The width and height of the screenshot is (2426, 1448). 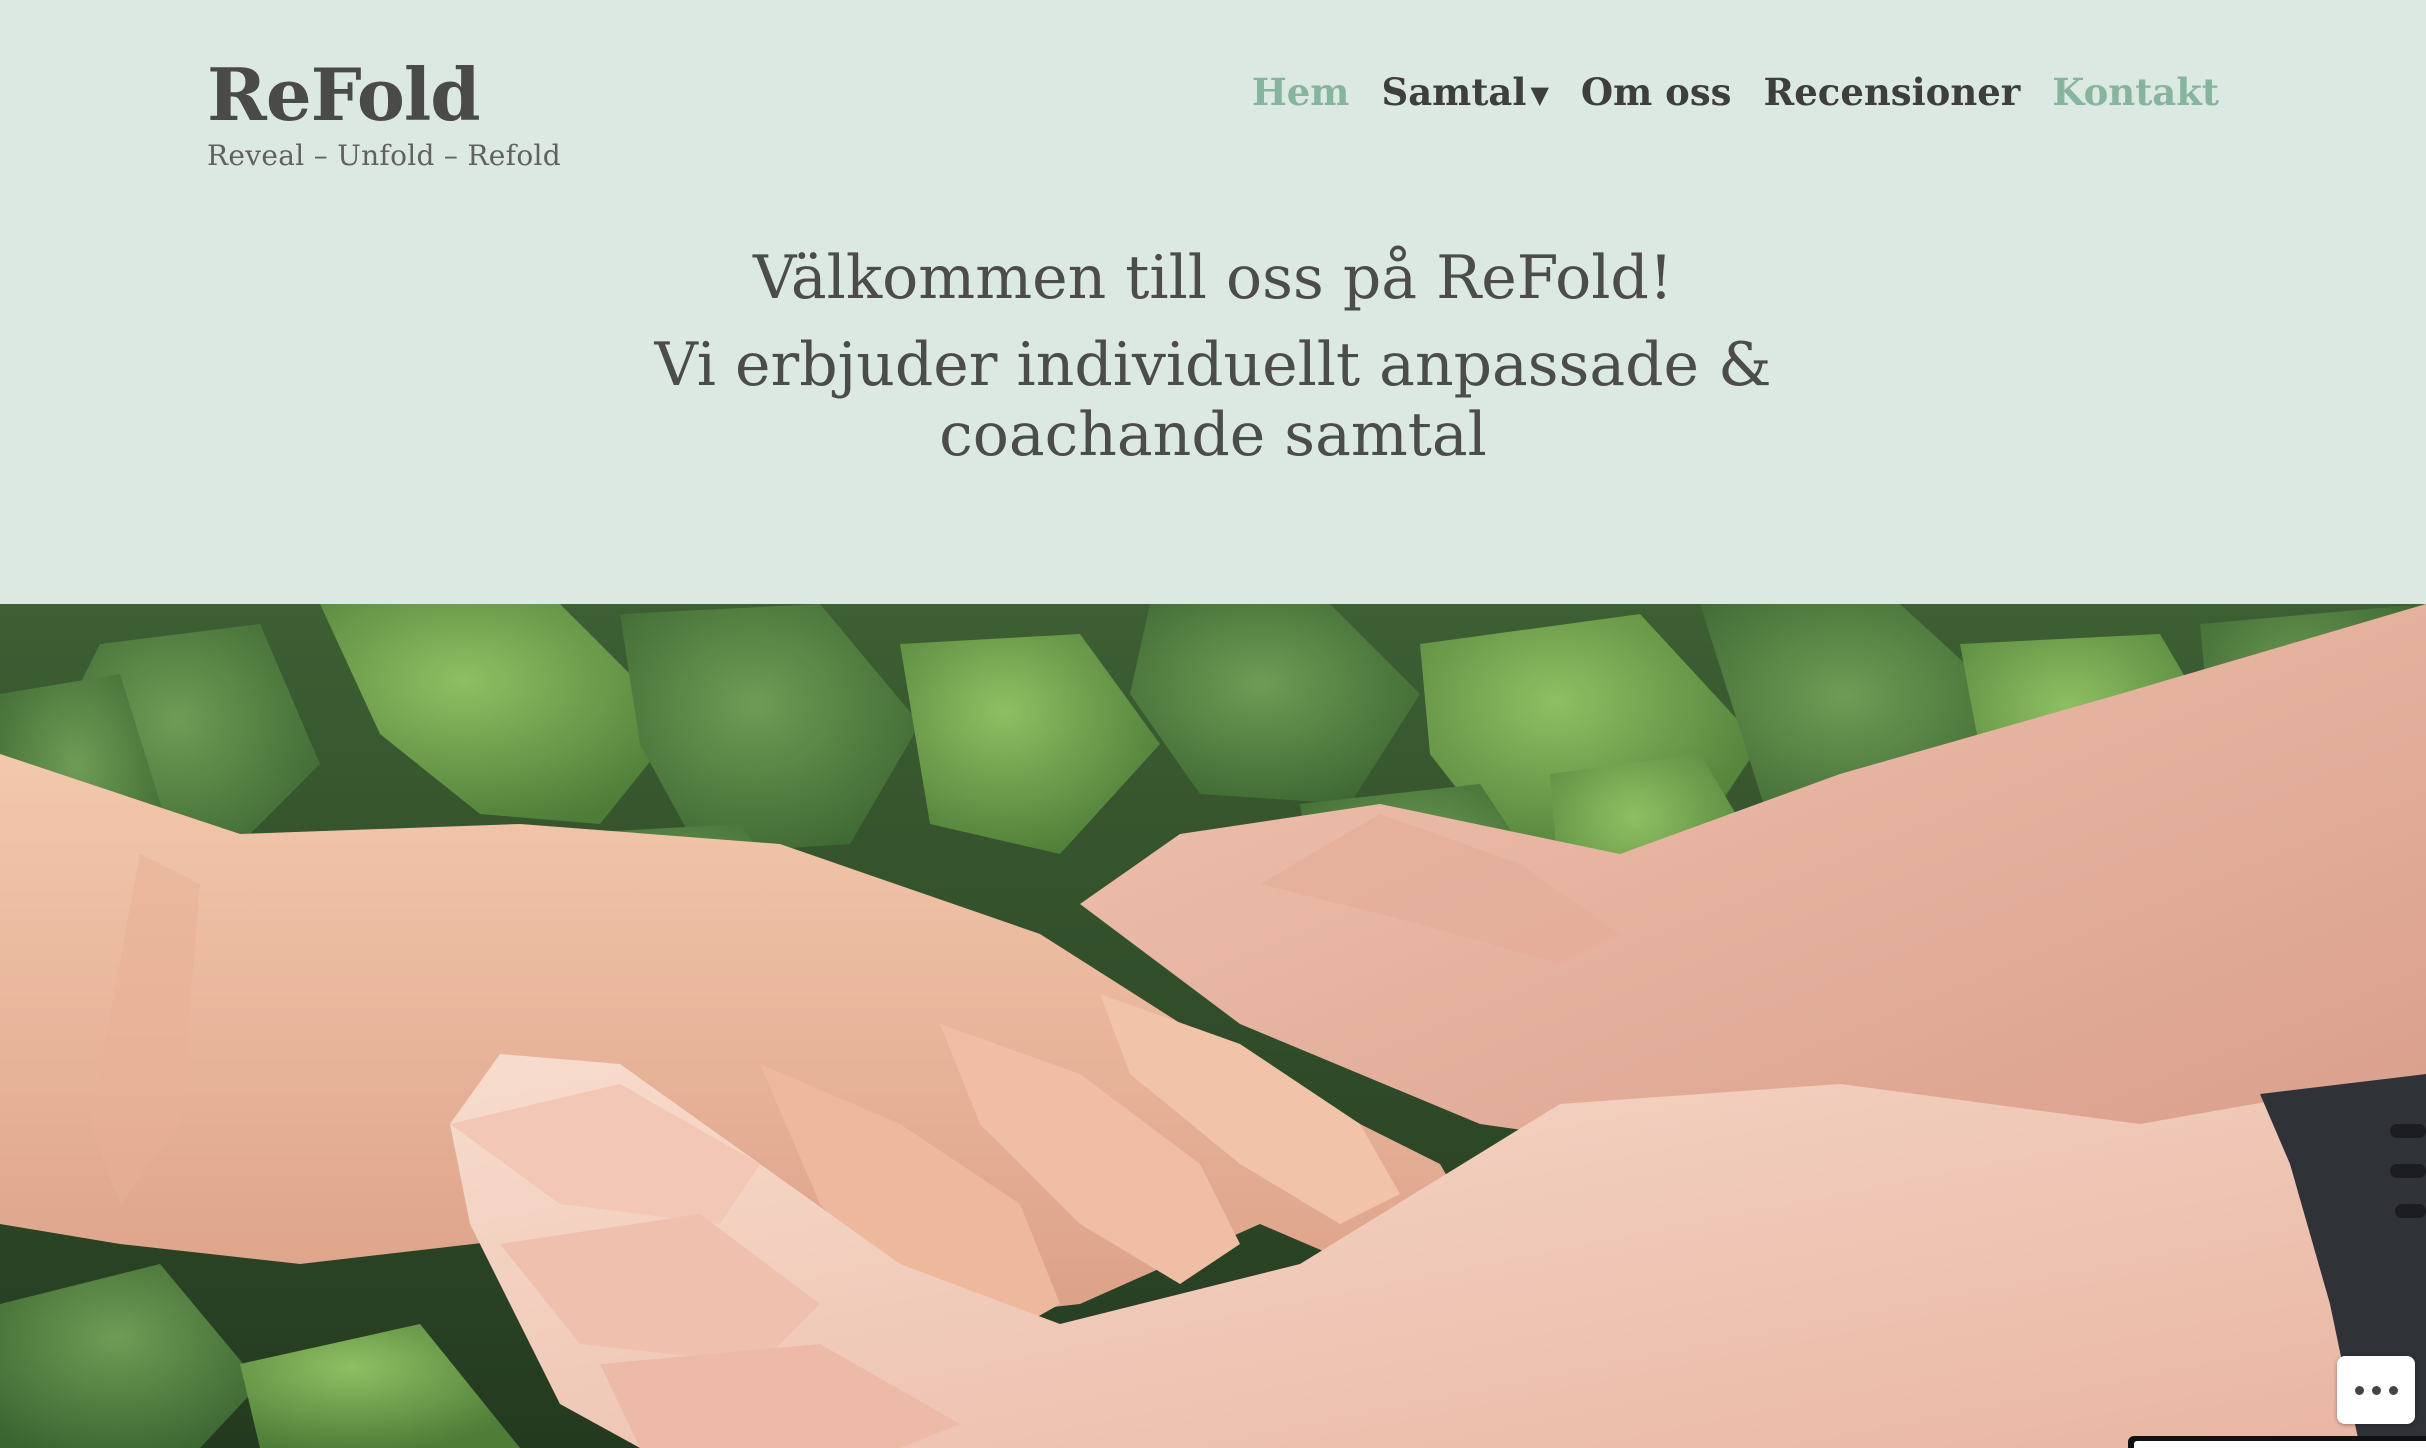 I want to click on ellipsis-icon, so click(x=2359, y=1390).